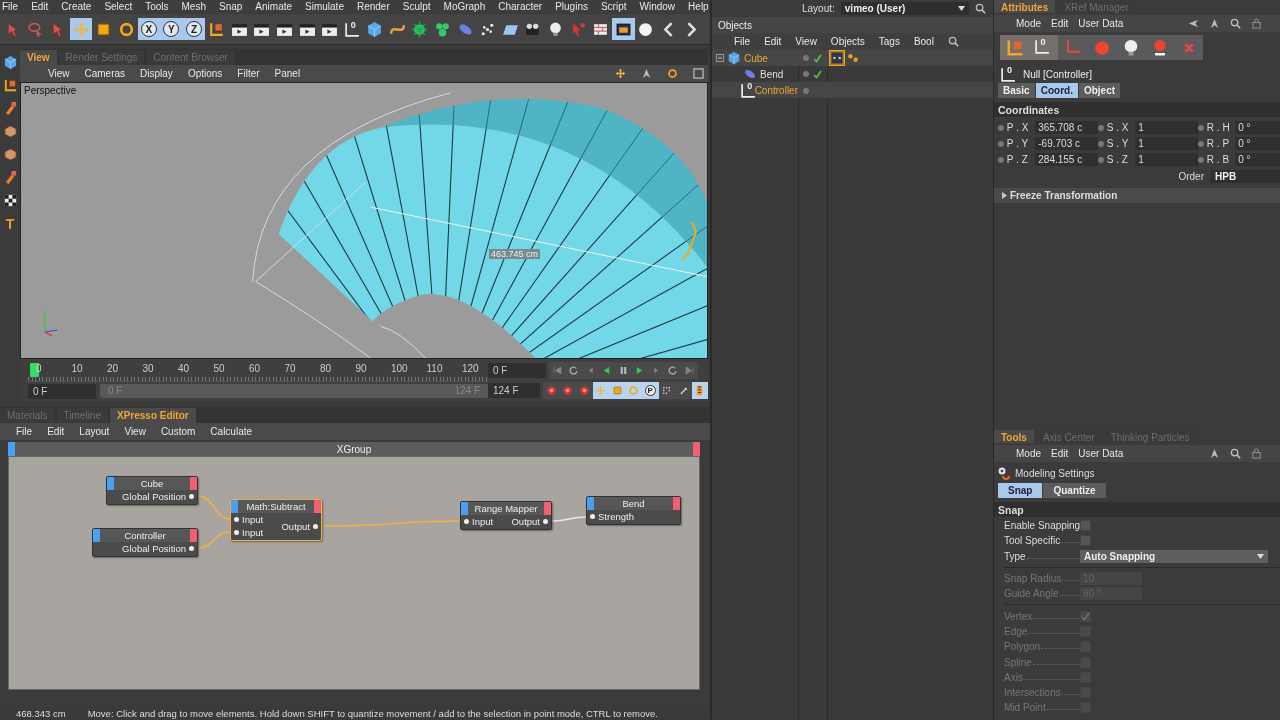 The width and height of the screenshot is (1280, 720). I want to click on text-tool-icon: T, so click(10, 224).